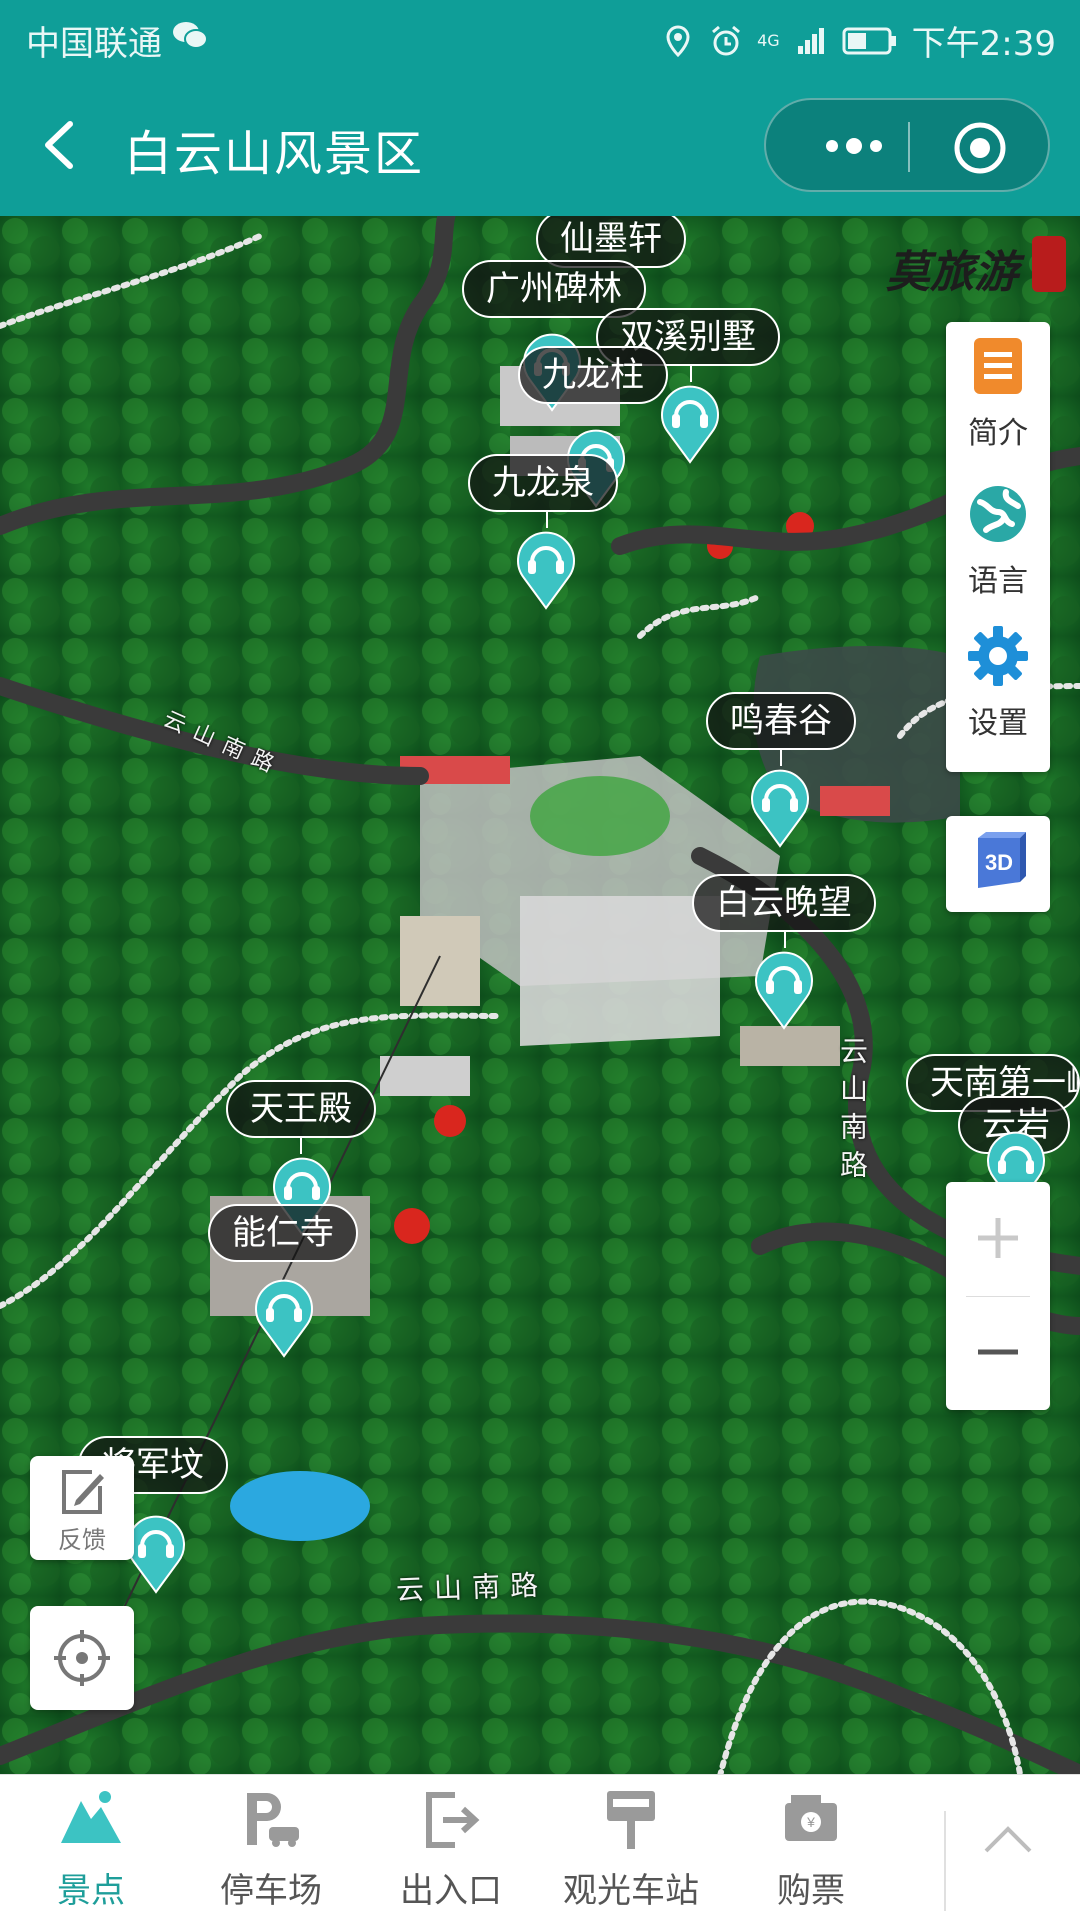  I want to click on more-icon, so click(854, 146).